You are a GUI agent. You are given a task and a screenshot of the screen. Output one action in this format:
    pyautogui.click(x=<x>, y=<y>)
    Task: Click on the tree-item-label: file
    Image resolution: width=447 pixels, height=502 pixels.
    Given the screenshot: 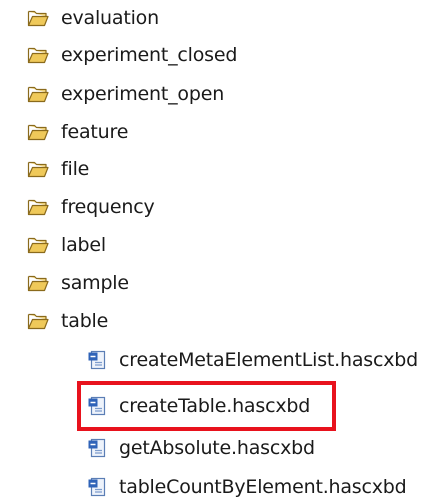 What is the action you would take?
    pyautogui.click(x=75, y=169)
    